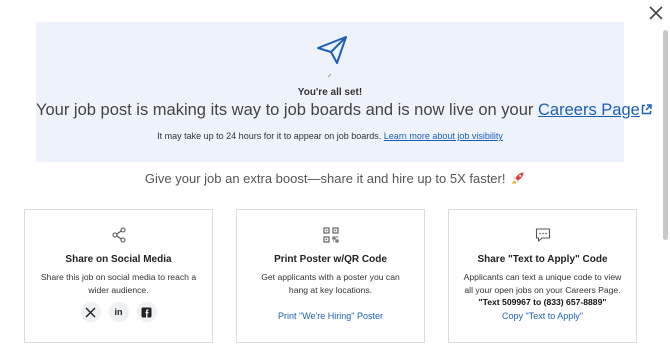 This screenshot has height=351, width=670. Describe the element at coordinates (119, 235) in the screenshot. I see `share-icon` at that location.